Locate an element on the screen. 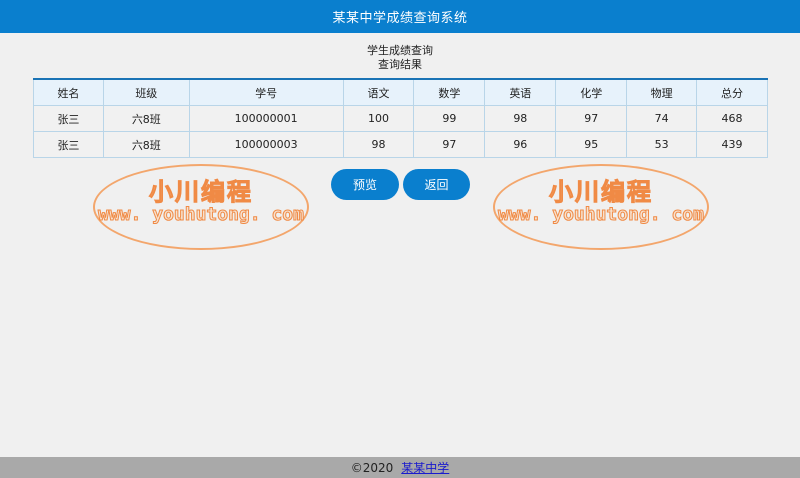 The image size is (800, 478). table-cell: 99 is located at coordinates (449, 118).